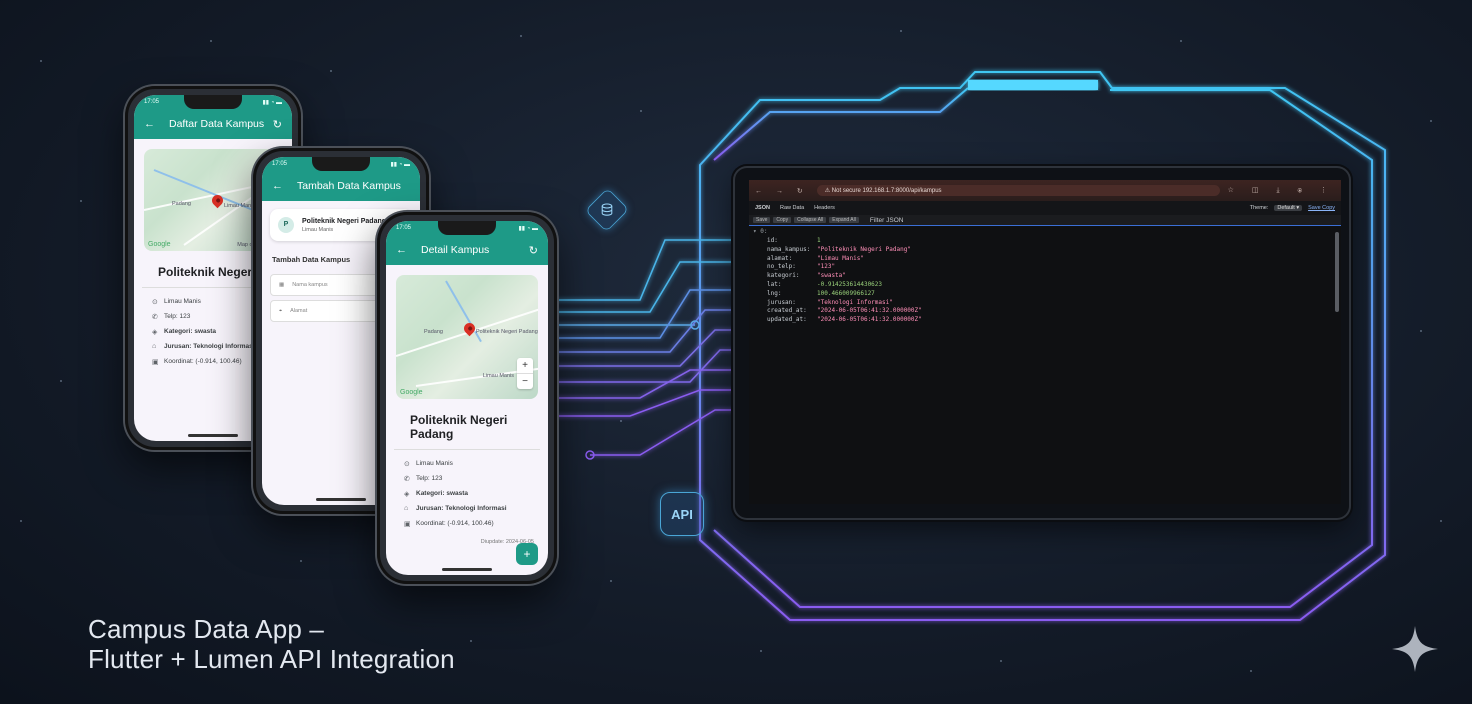  Describe the element at coordinates (467, 250) in the screenshot. I see `app-bar: ← Detail Kampus ↻` at that location.